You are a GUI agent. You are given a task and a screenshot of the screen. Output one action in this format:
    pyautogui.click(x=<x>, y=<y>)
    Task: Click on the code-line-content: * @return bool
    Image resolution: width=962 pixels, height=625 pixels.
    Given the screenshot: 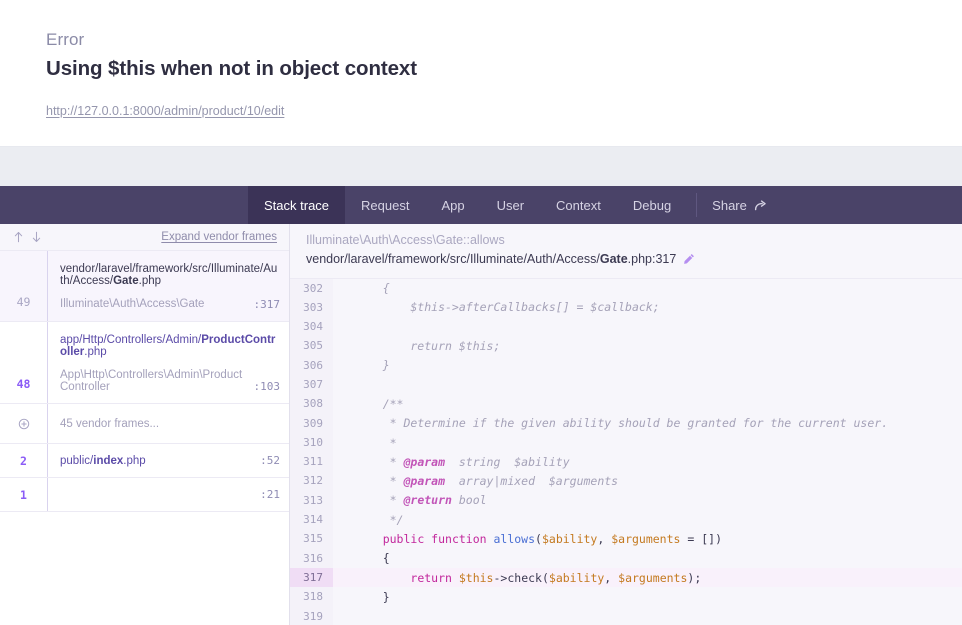 What is the action you would take?
    pyautogui.click(x=647, y=500)
    